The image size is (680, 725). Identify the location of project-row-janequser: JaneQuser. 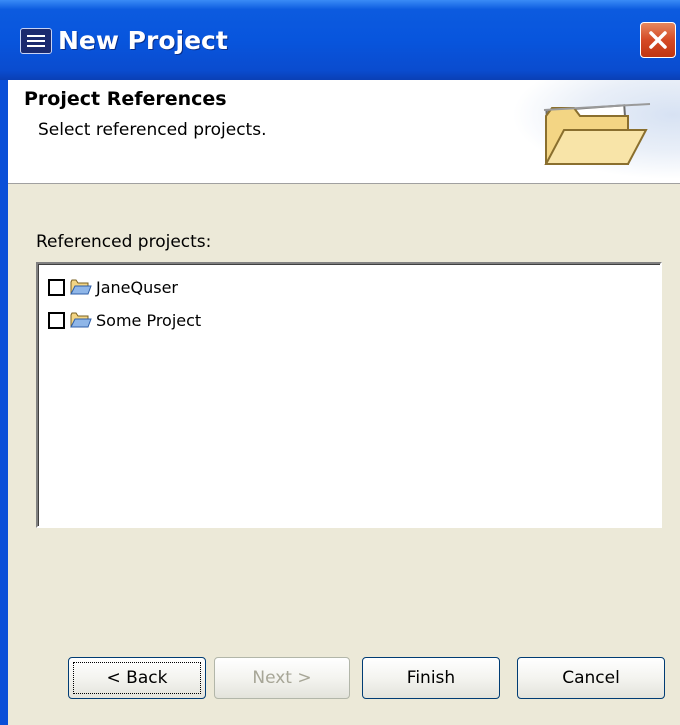
(113, 287).